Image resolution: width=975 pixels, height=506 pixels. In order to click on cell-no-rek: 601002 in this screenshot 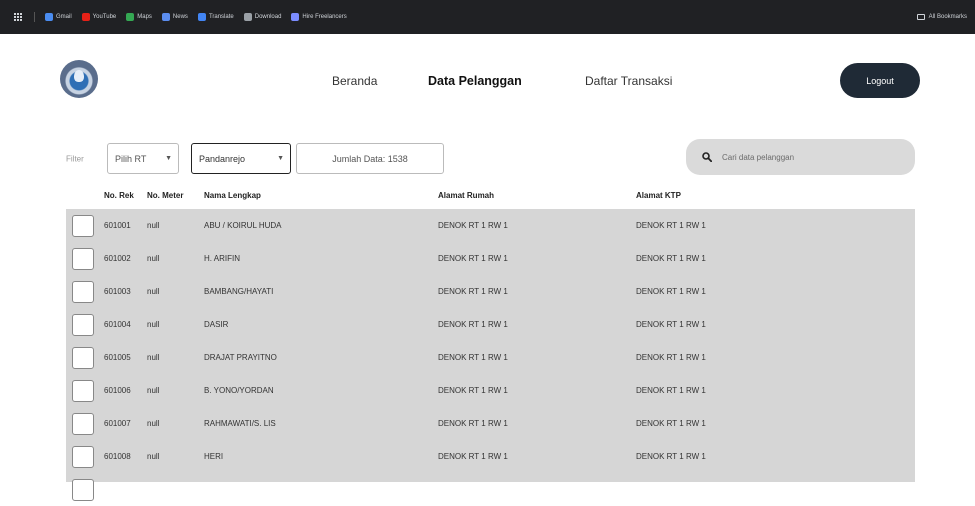, I will do `click(117, 258)`.